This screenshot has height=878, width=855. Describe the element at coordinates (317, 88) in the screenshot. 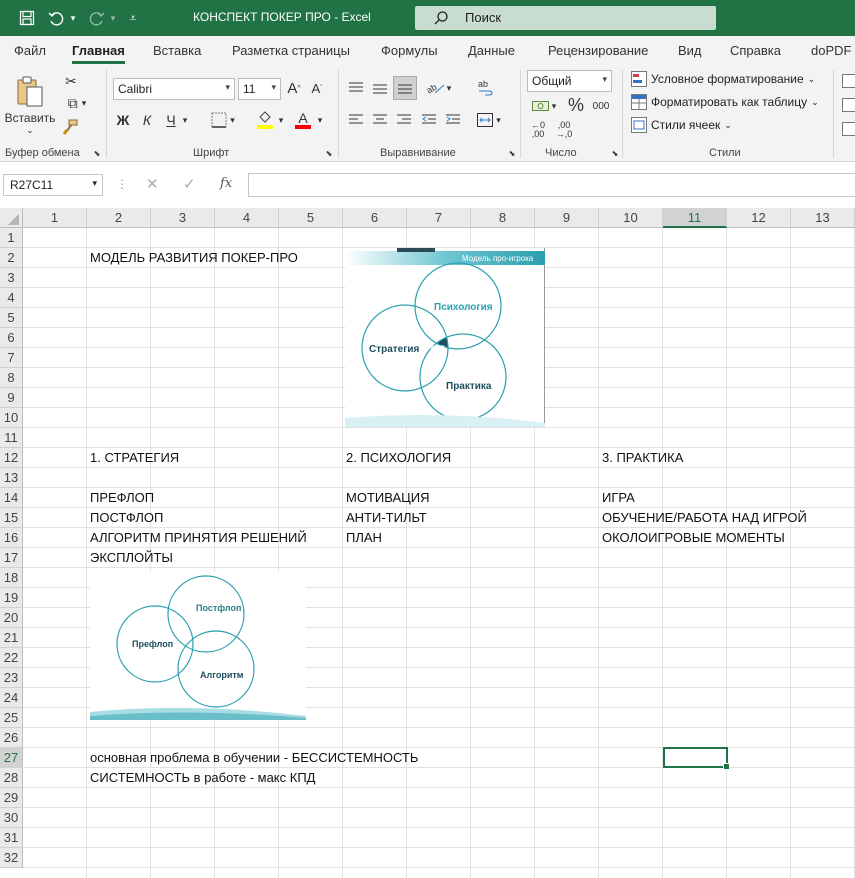

I see `decrease-font-icon: Aˇ` at that location.